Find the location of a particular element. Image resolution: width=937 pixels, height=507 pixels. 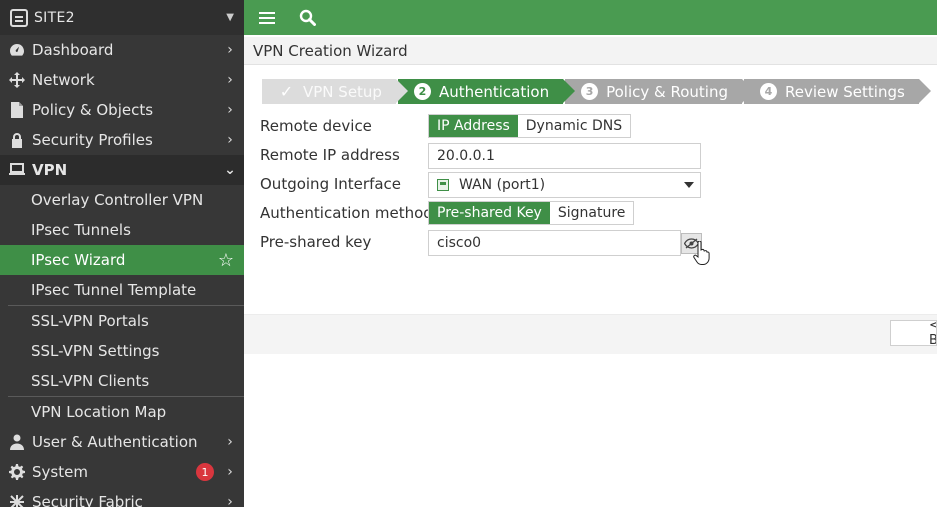

dashboard-icon is located at coordinates (17, 50).